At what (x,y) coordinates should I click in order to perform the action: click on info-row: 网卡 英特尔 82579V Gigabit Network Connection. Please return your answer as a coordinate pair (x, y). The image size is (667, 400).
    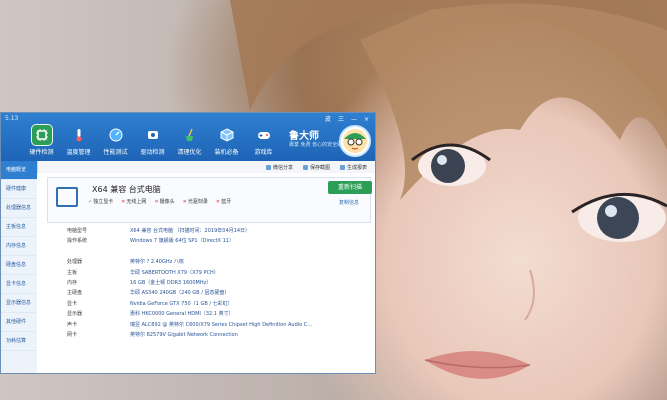
    Looking at the image, I should click on (189, 336).